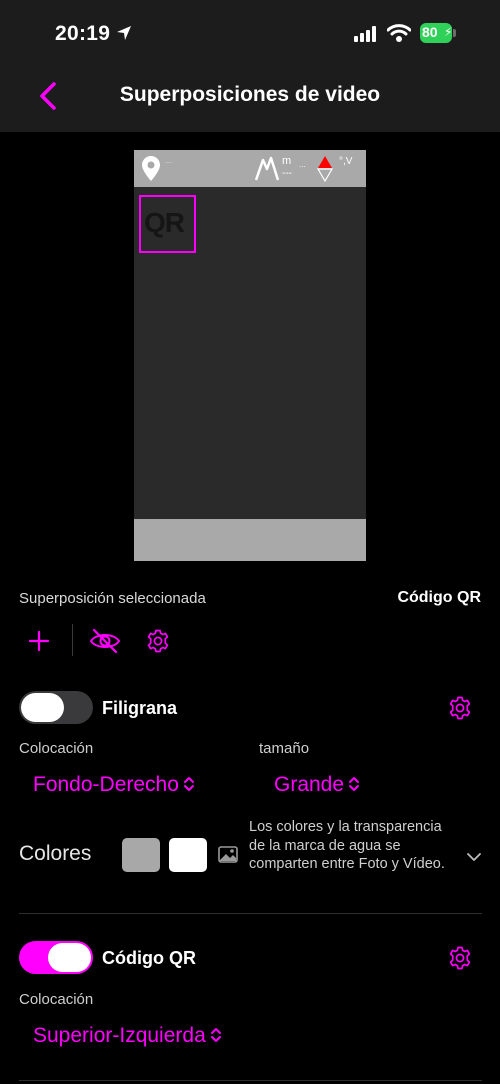  What do you see at coordinates (56, 707) in the screenshot?
I see `watermark-toggle` at bounding box center [56, 707].